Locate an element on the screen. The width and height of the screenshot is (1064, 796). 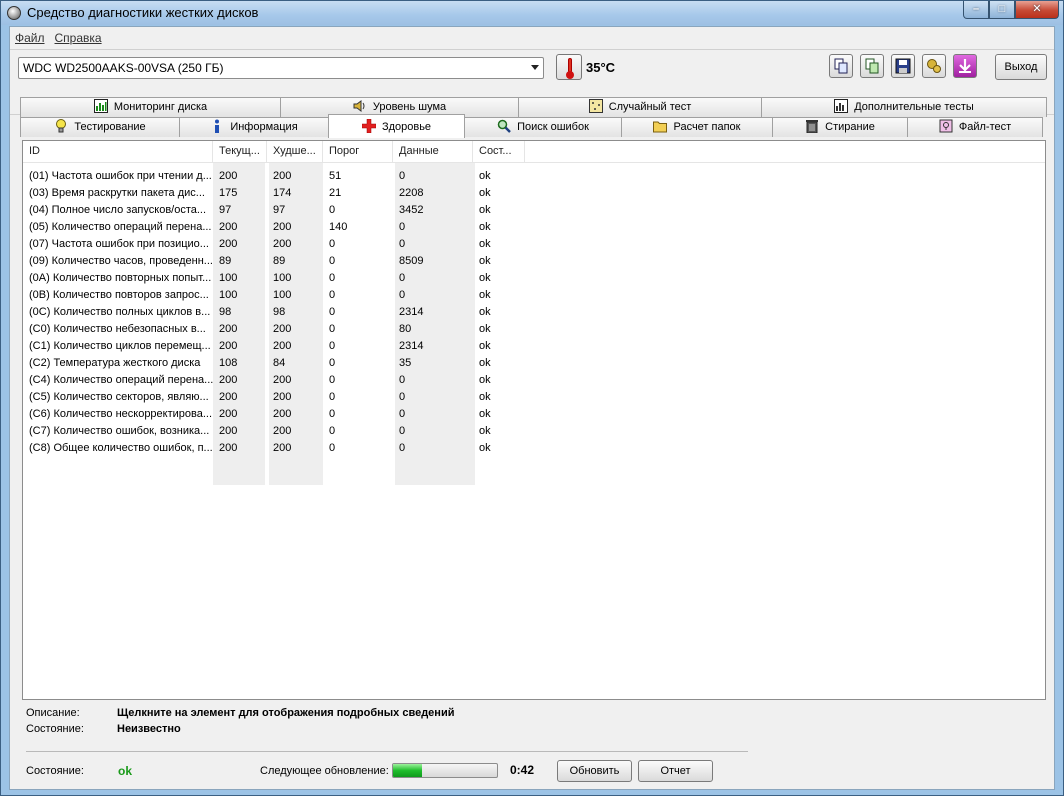
copy-all-icon is located at coordinates (872, 66).